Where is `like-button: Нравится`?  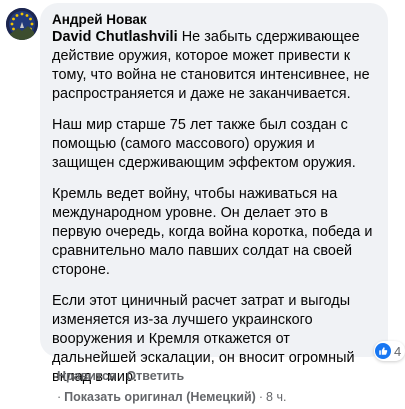
like-button: Нравится is located at coordinates (86, 376).